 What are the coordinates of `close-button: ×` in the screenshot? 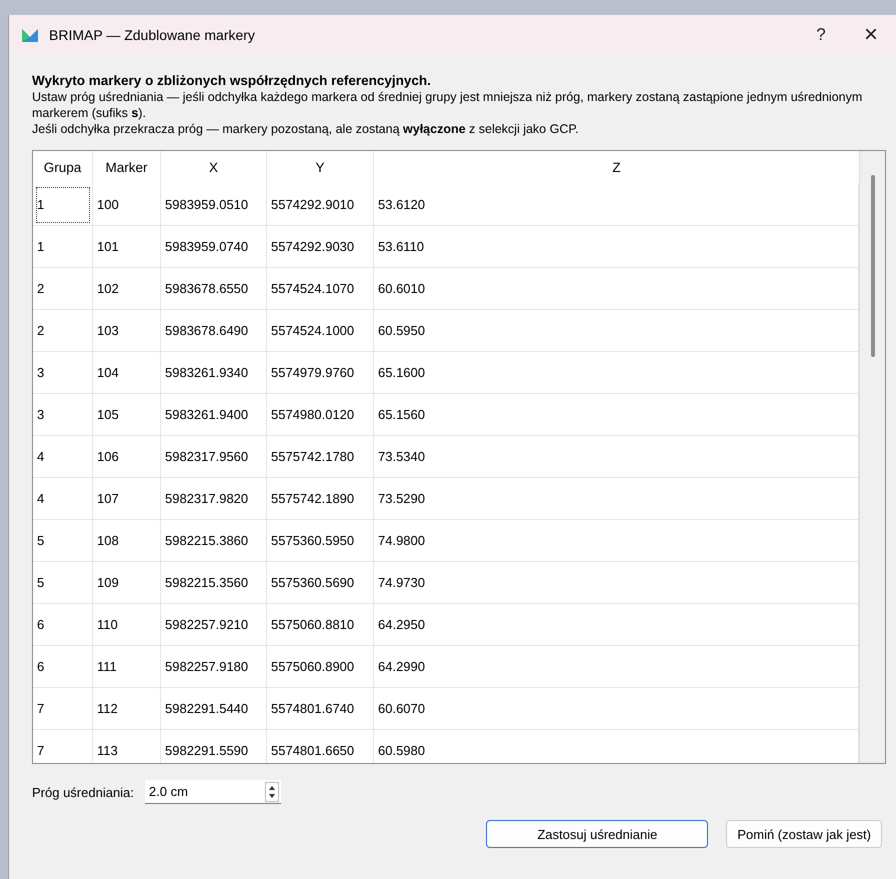 It's located at (871, 35).